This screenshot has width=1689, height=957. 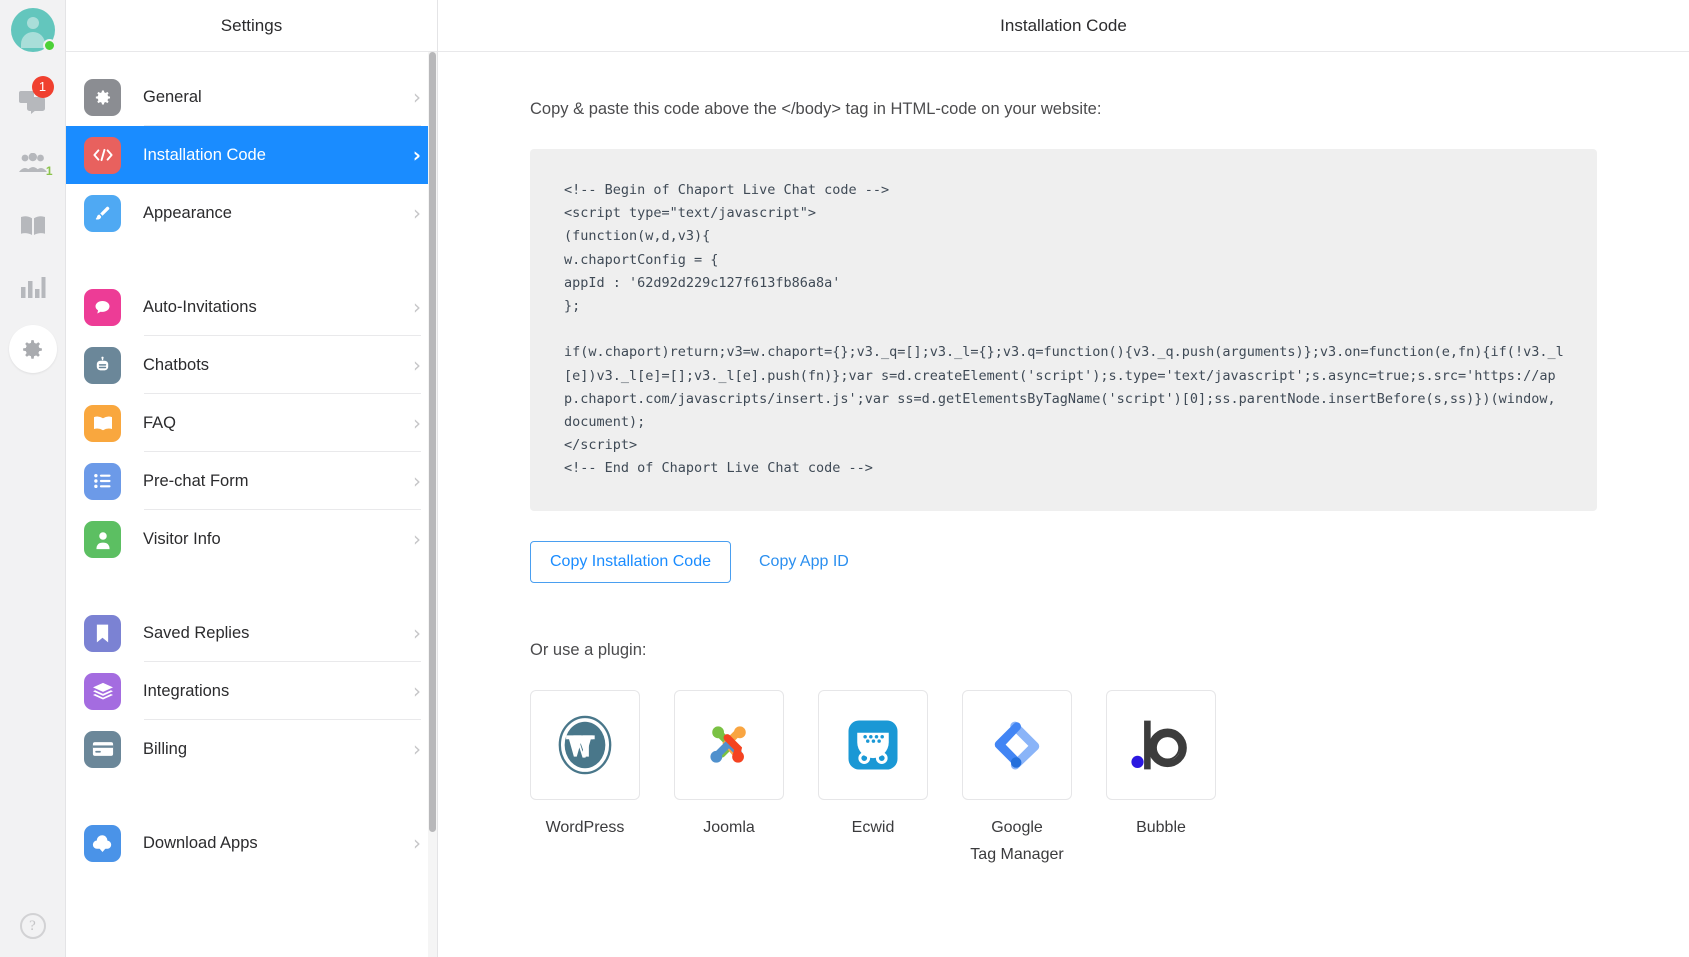 I want to click on person-icon, so click(x=102, y=539).